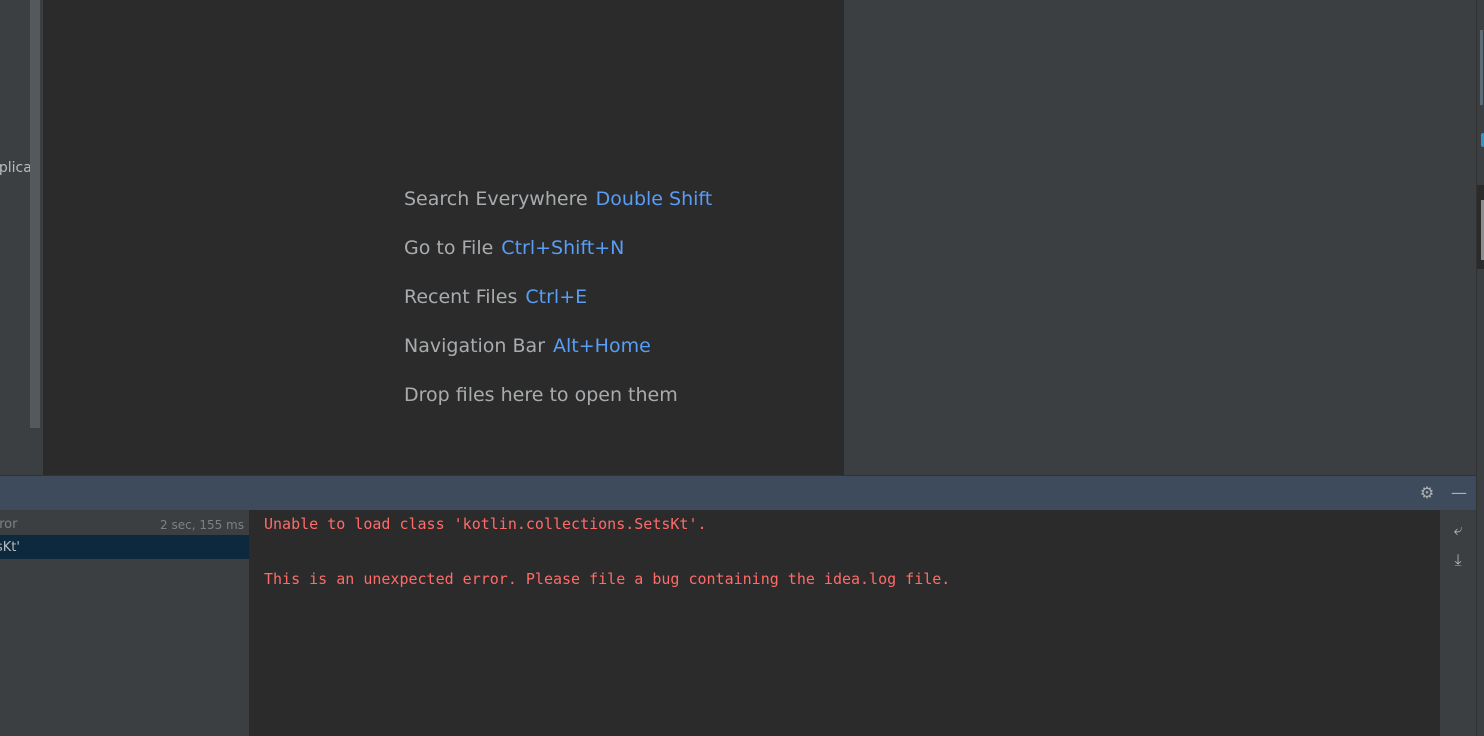  Describe the element at coordinates (563, 248) in the screenshot. I see `hint-shortcut: Ctrl+Shift+N` at that location.